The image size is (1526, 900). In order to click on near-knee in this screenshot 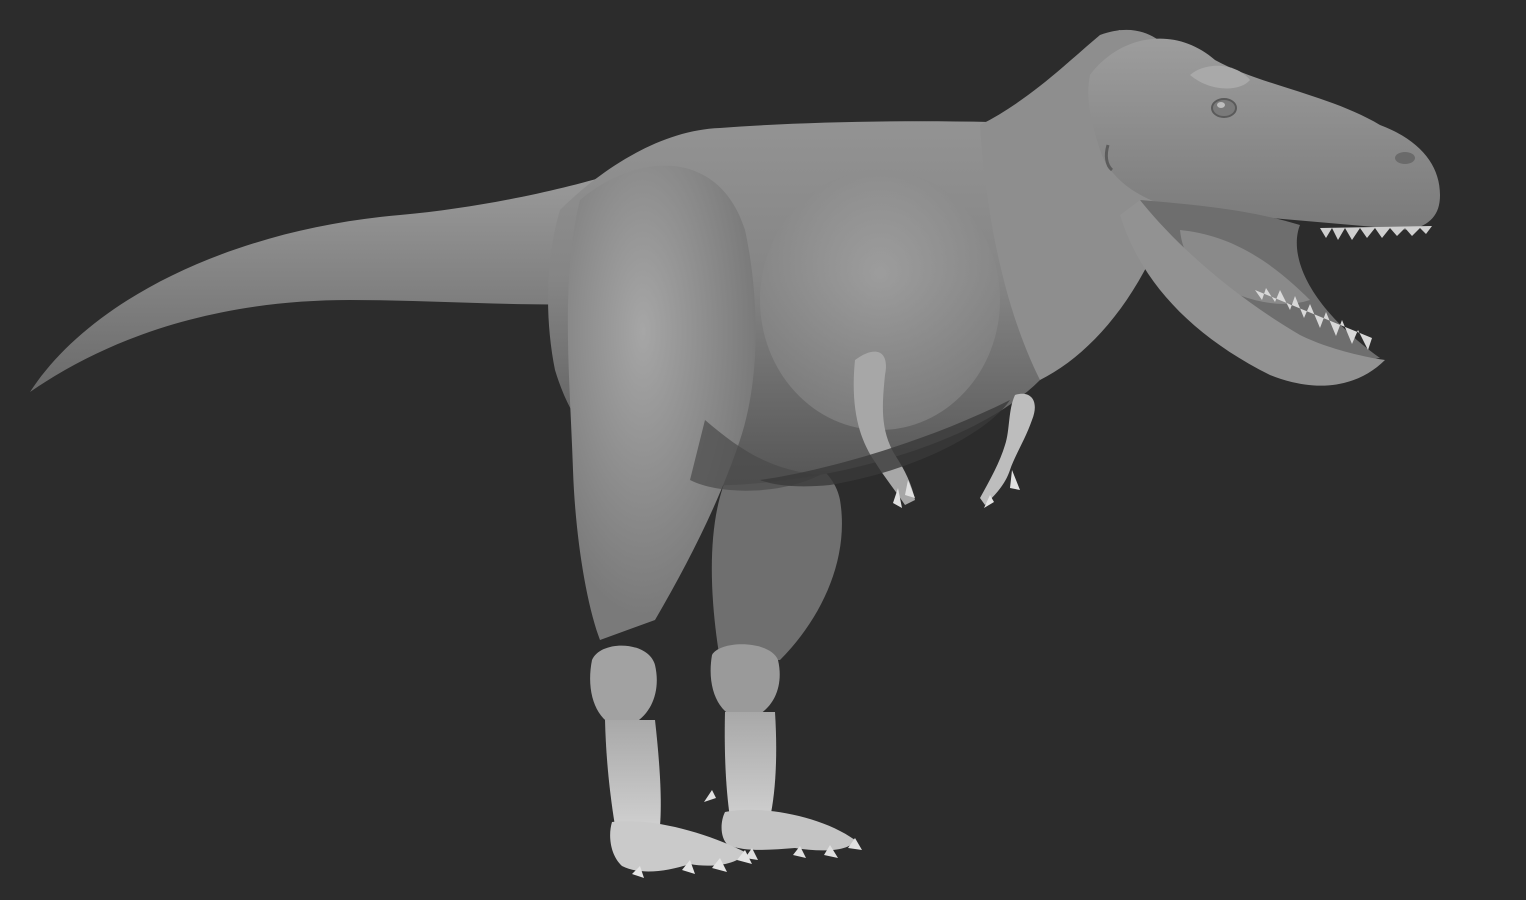, I will do `click(623, 686)`.